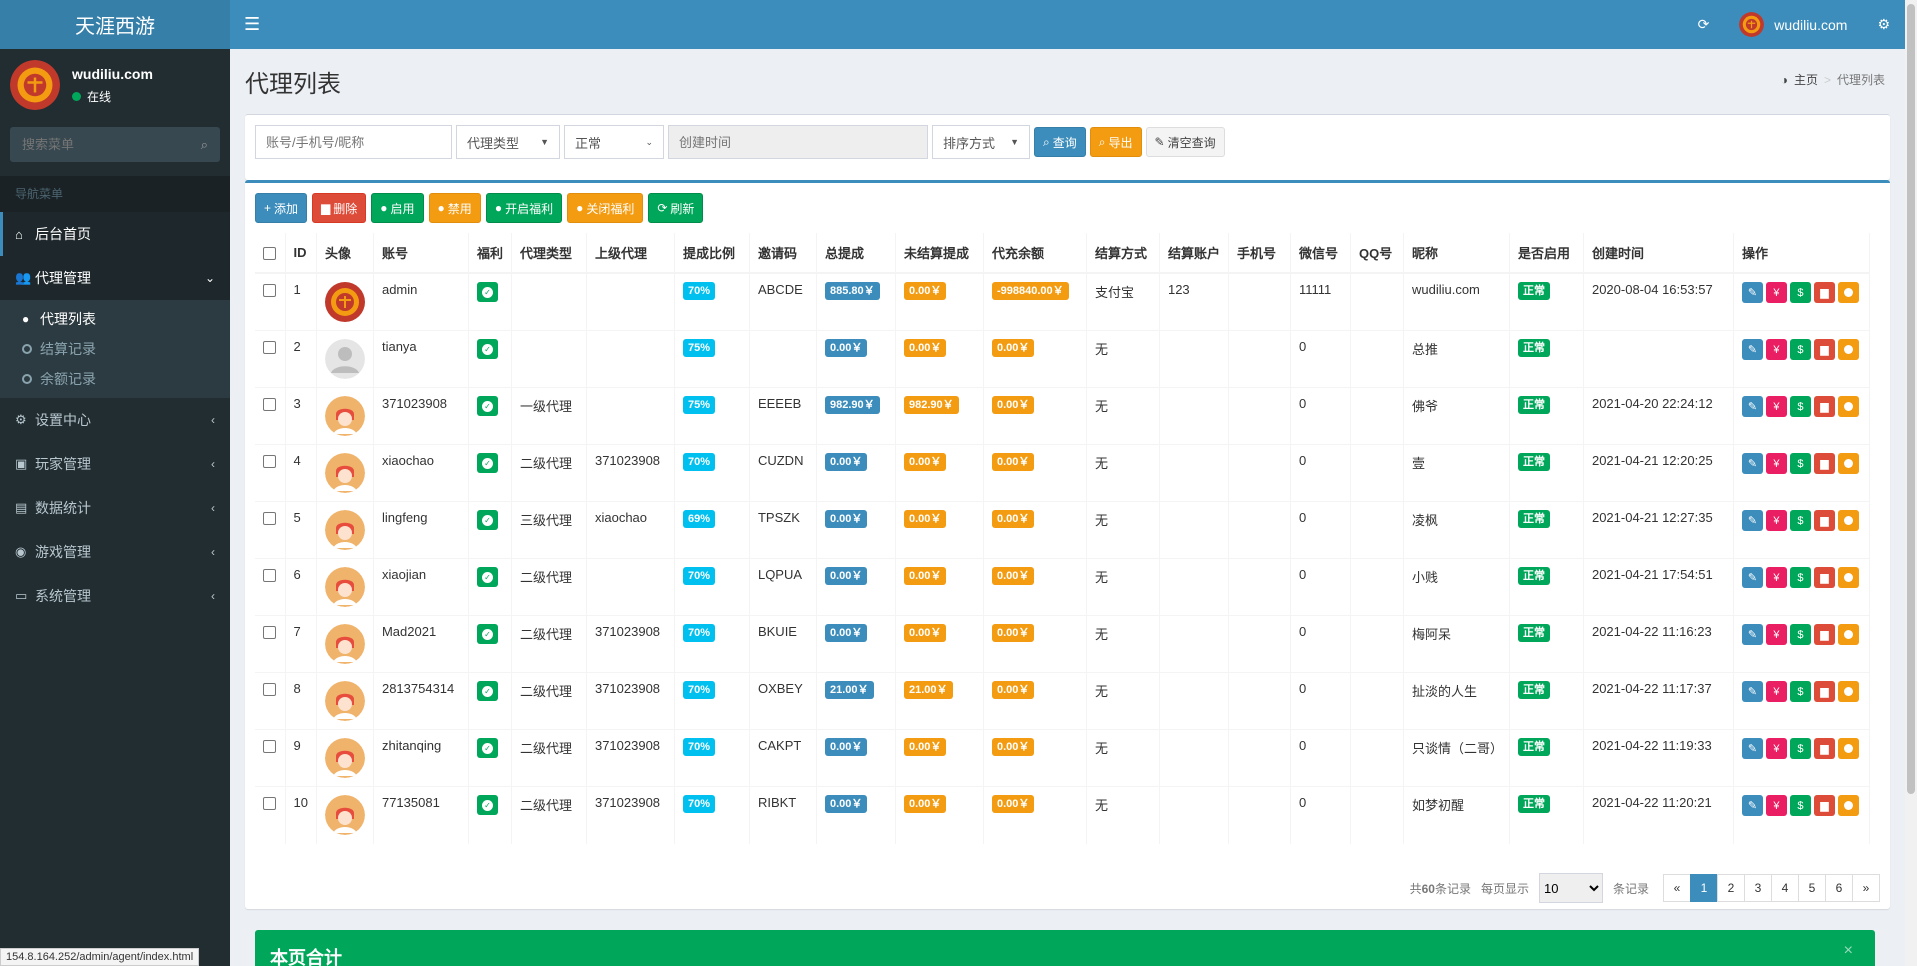 The height and width of the screenshot is (966, 1917). I want to click on per-page-select: 10, so click(1570, 888).